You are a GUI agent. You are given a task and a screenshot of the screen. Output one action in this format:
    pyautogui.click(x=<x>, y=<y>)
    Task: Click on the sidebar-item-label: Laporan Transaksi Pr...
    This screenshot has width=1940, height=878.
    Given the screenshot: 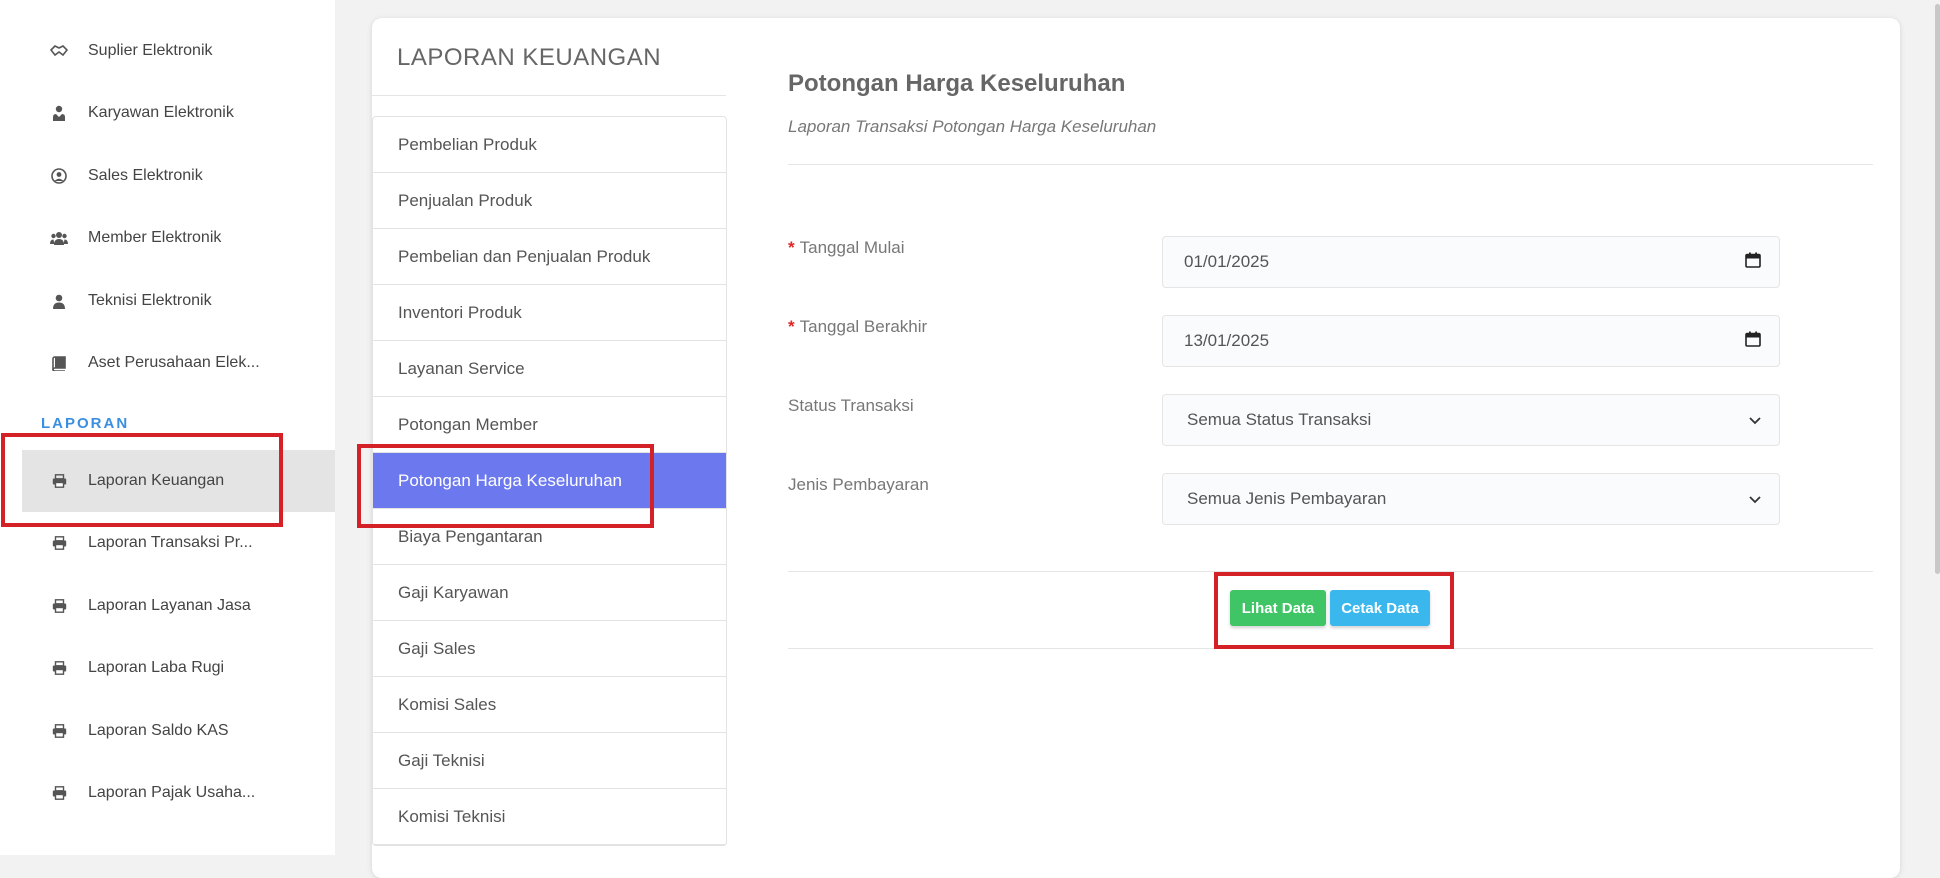 What is the action you would take?
    pyautogui.click(x=170, y=542)
    